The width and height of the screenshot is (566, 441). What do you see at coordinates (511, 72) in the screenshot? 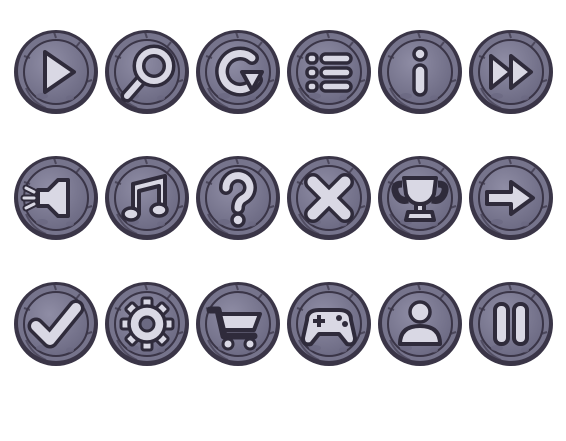
I see `fast-forward-button` at bounding box center [511, 72].